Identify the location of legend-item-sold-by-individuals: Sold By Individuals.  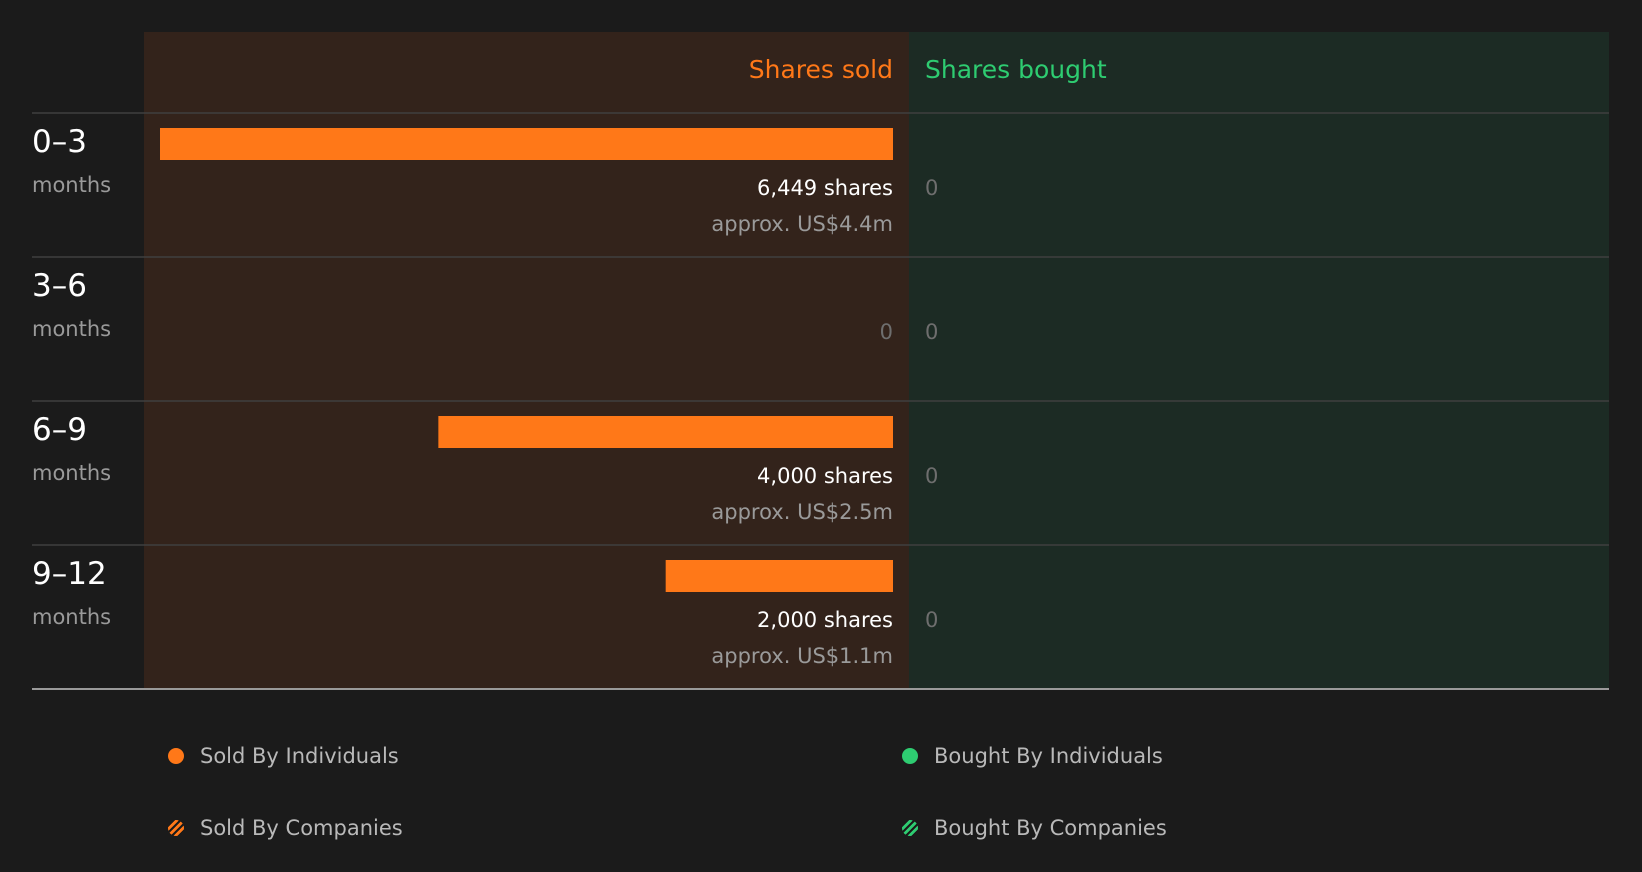
(283, 756).